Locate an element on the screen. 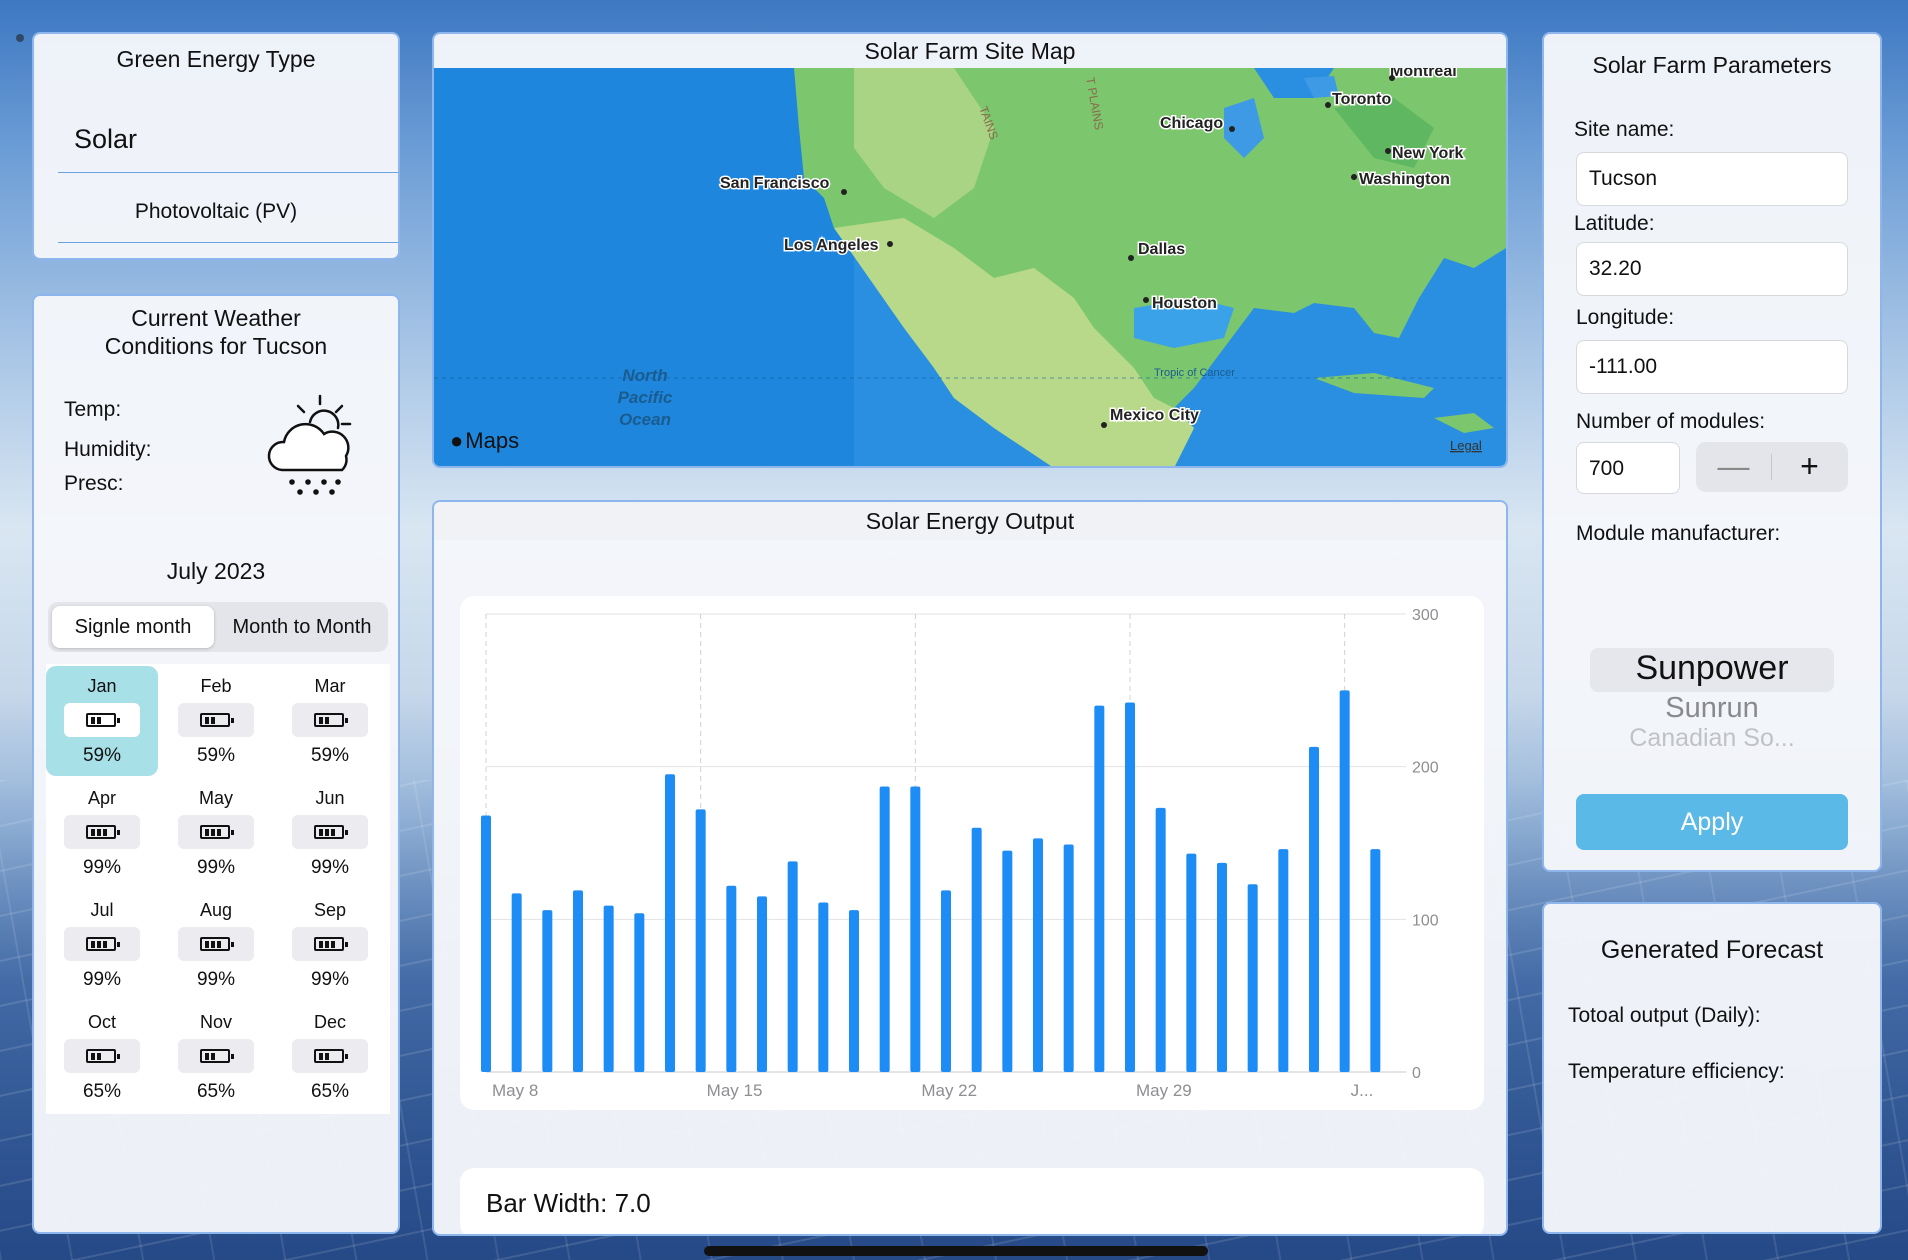 The width and height of the screenshot is (1908, 1260). site-name-field: Tucson is located at coordinates (1712, 179).